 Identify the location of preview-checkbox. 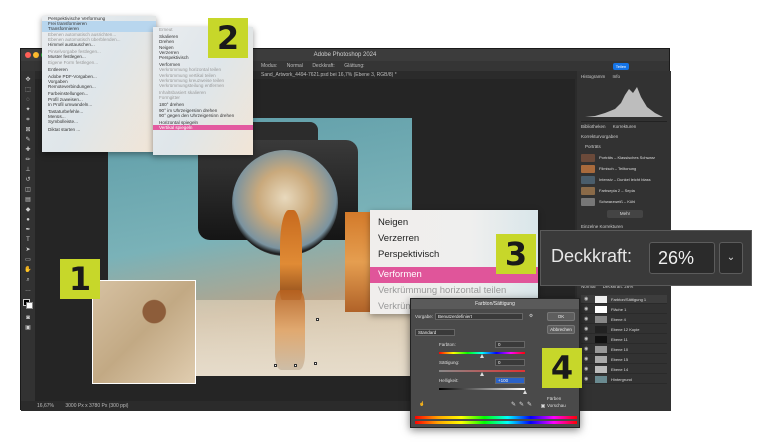
(543, 406).